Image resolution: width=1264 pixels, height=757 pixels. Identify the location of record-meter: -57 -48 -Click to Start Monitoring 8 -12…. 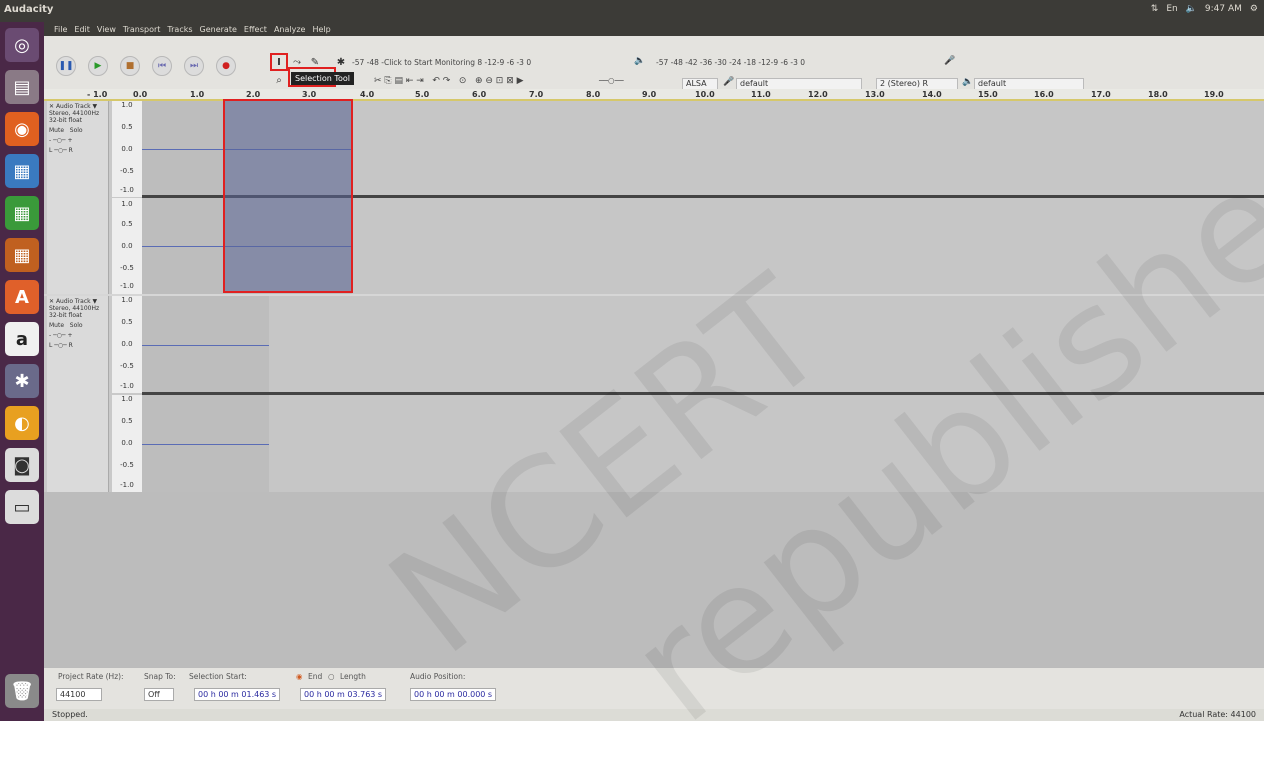
(441, 62).